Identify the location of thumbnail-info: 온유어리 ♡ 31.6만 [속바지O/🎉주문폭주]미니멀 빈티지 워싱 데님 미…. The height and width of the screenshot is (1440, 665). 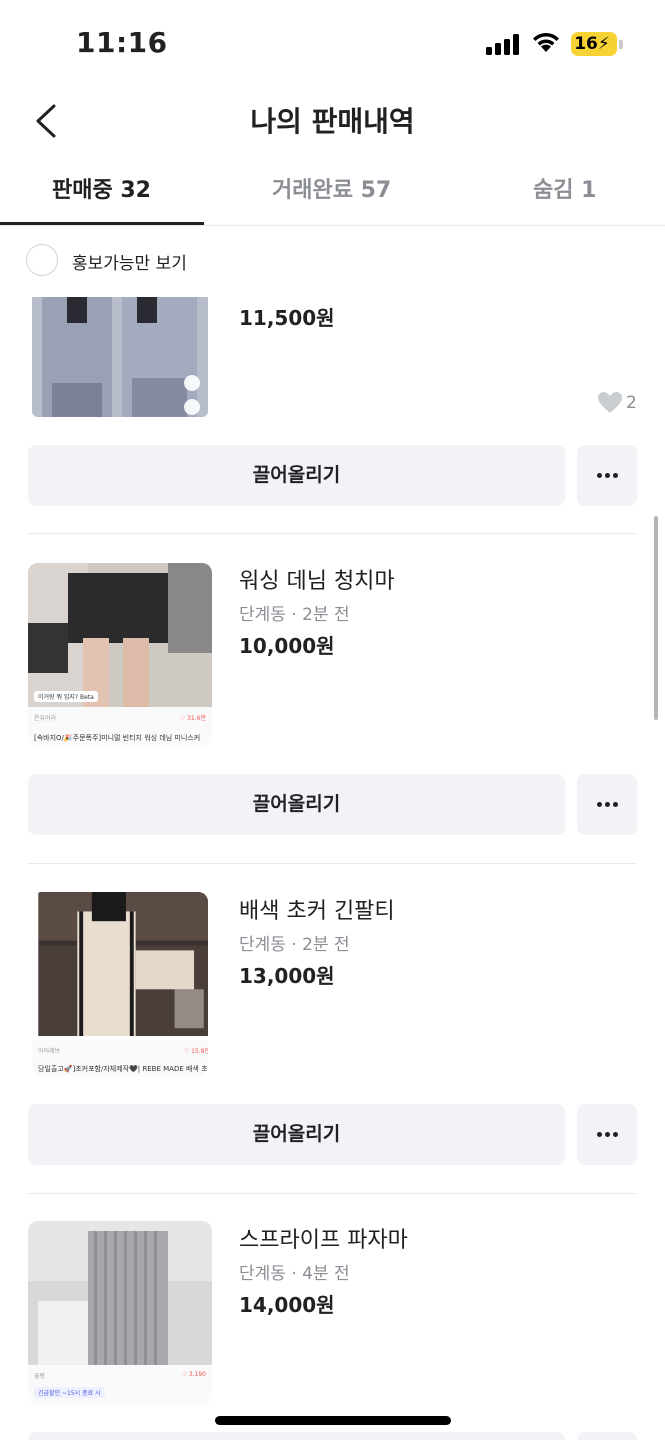
(120, 727).